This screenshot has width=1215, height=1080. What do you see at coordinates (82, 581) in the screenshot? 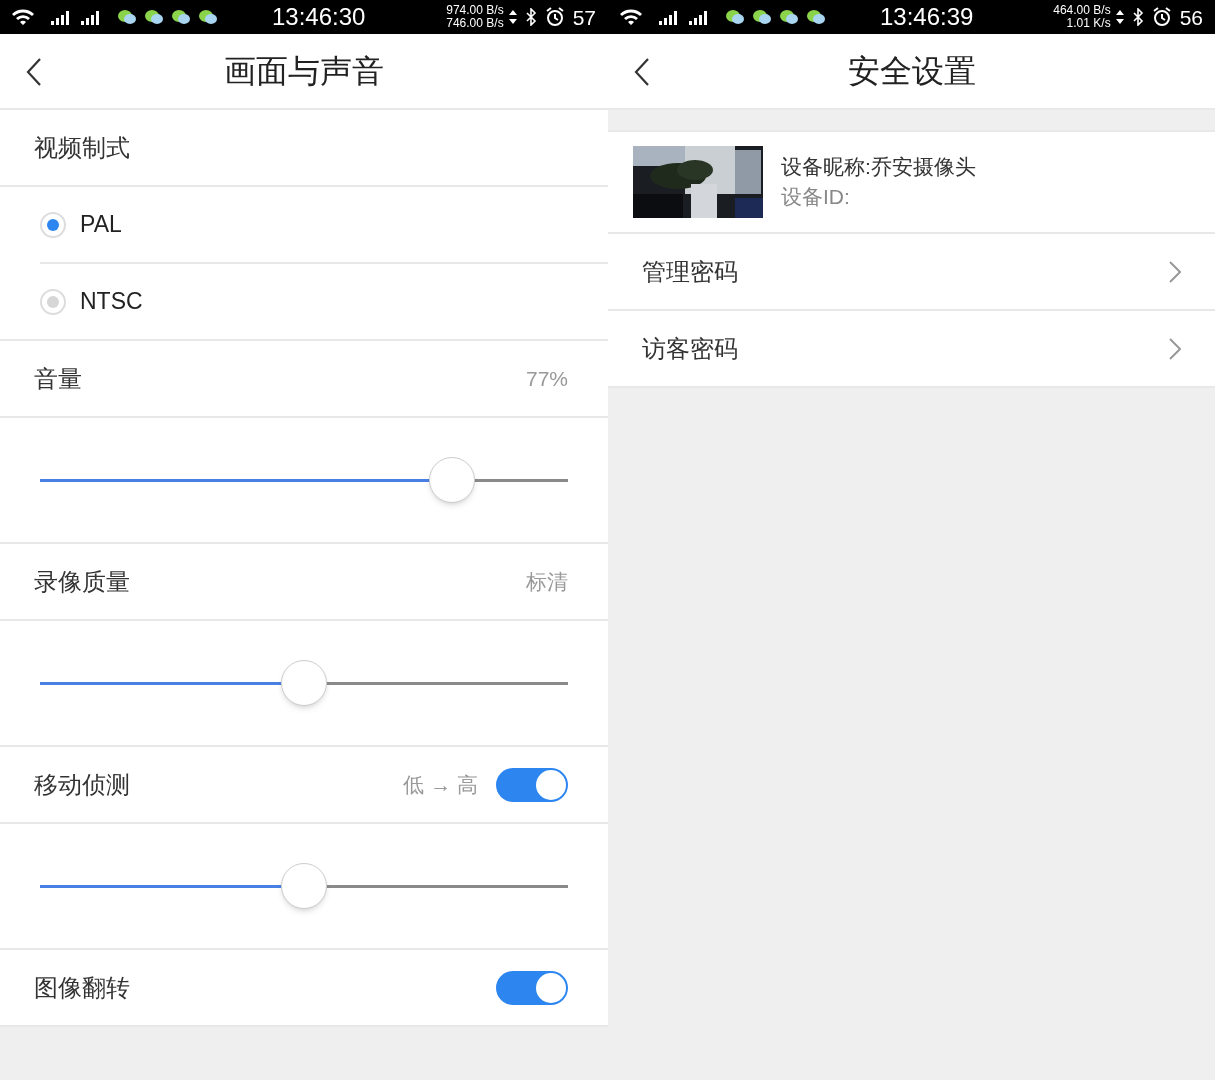
I see `setting-label: 录像质量` at bounding box center [82, 581].